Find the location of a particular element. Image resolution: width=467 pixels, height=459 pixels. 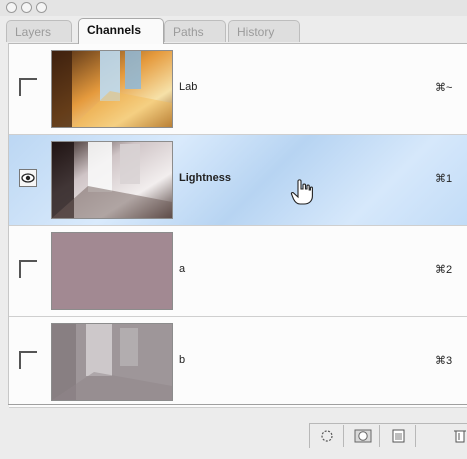

faint-window-scene-image is located at coordinates (112, 362).